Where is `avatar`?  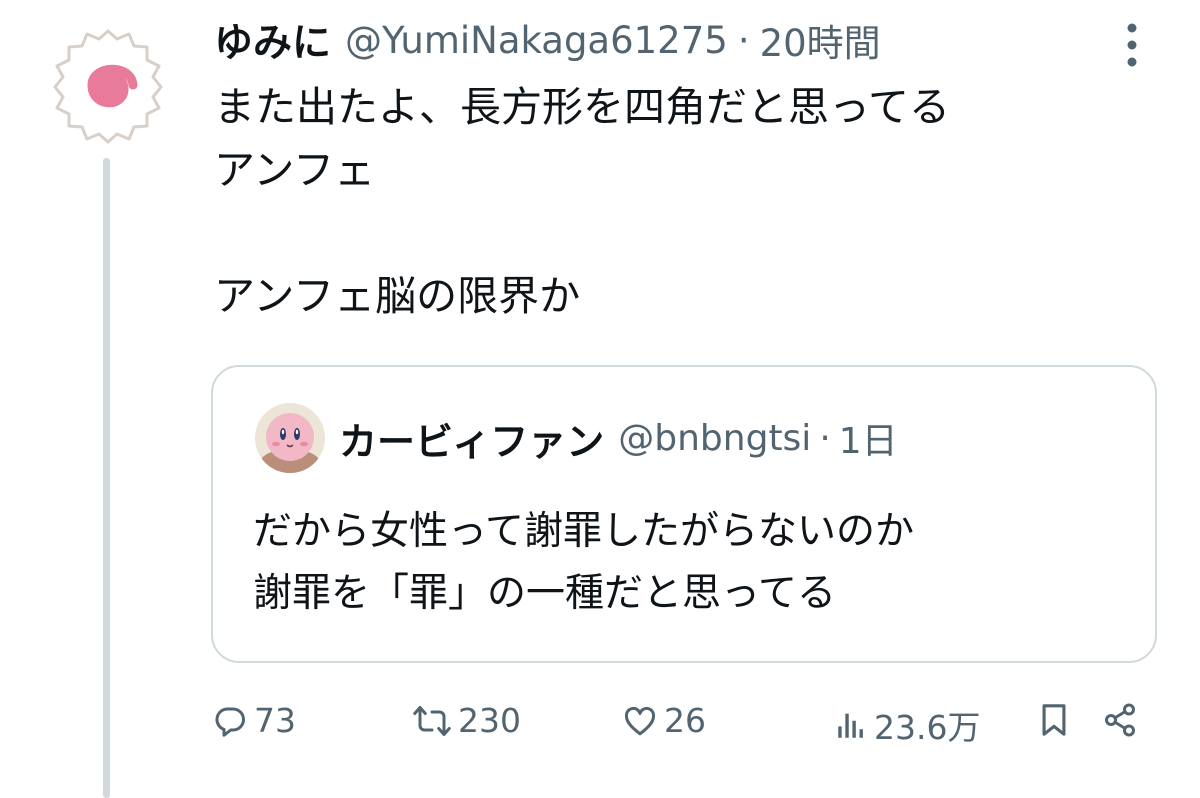
avatar is located at coordinates (108, 86).